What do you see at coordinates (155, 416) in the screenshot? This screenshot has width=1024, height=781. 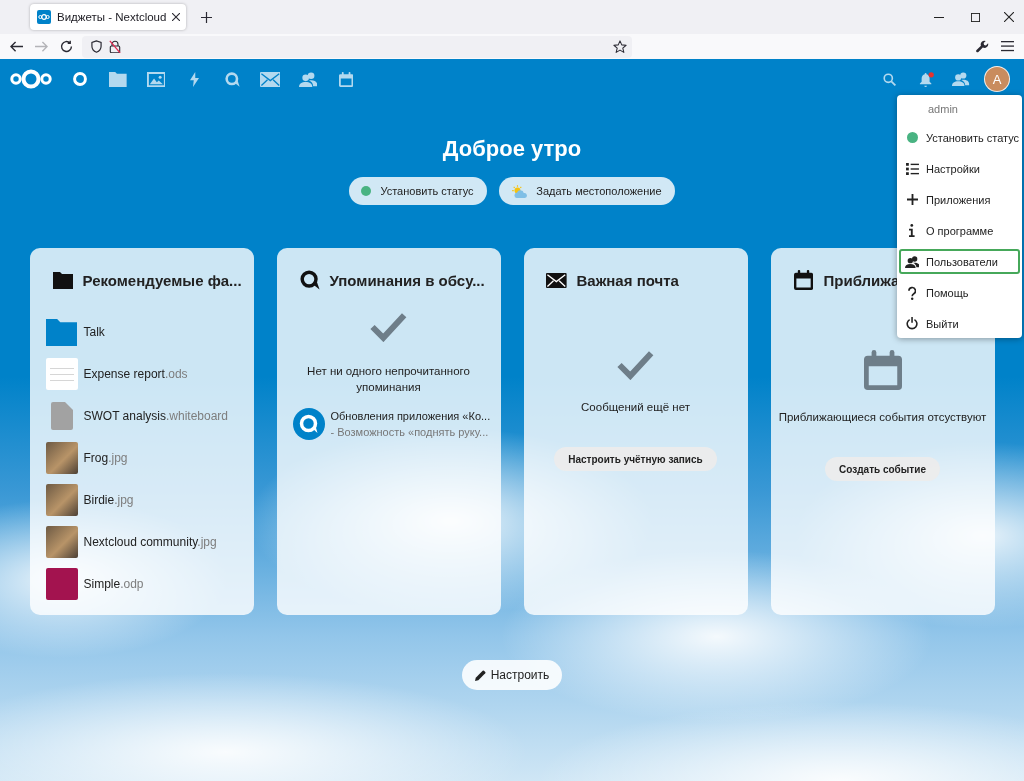 I see `file-name: SWOT analysis.whiteboard` at bounding box center [155, 416].